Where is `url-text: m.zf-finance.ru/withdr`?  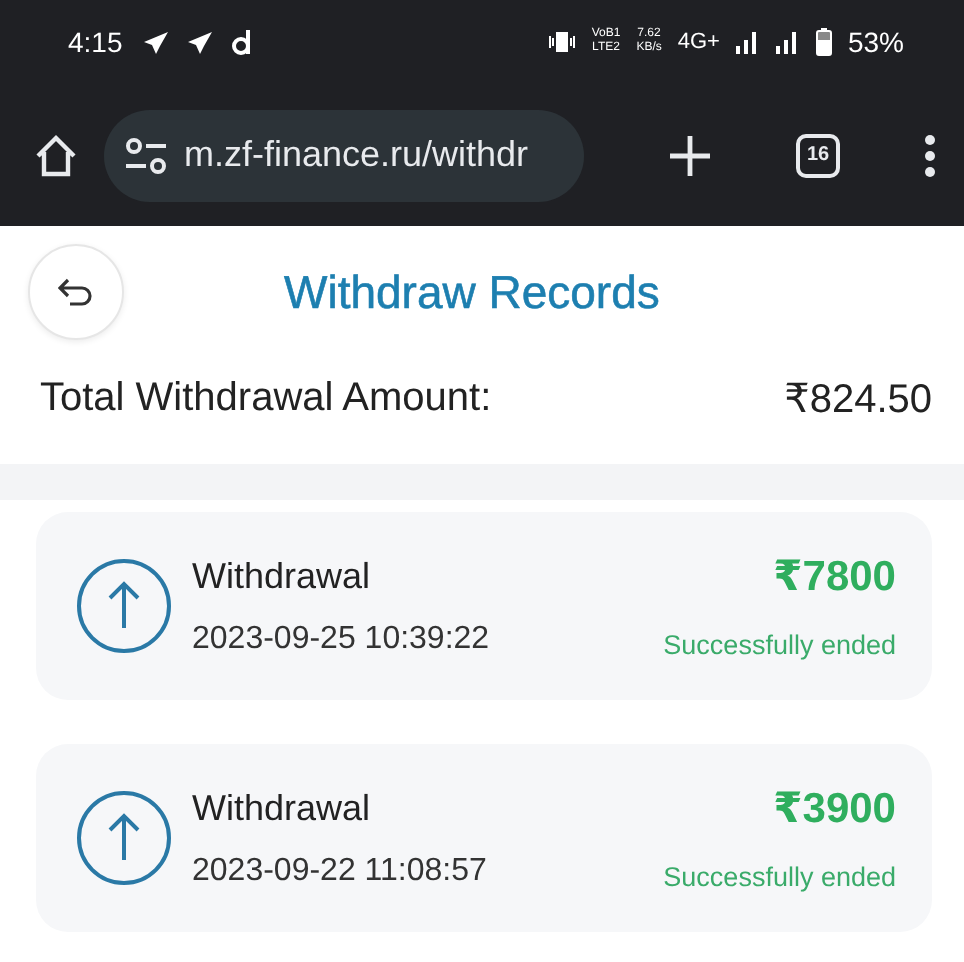
url-text: m.zf-finance.ru/withdr is located at coordinates (356, 155).